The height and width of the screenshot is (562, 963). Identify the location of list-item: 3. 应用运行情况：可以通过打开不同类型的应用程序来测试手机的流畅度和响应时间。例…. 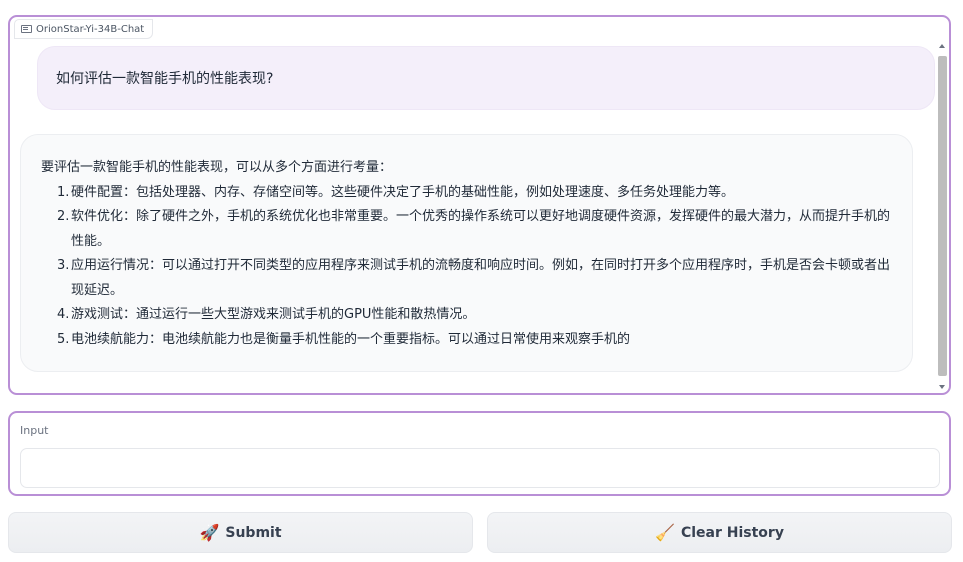
(474, 278).